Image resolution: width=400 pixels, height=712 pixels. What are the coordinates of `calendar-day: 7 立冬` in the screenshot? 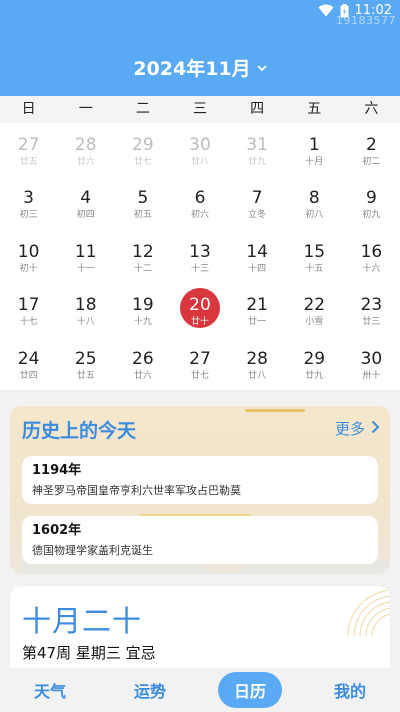 It's located at (257, 202).